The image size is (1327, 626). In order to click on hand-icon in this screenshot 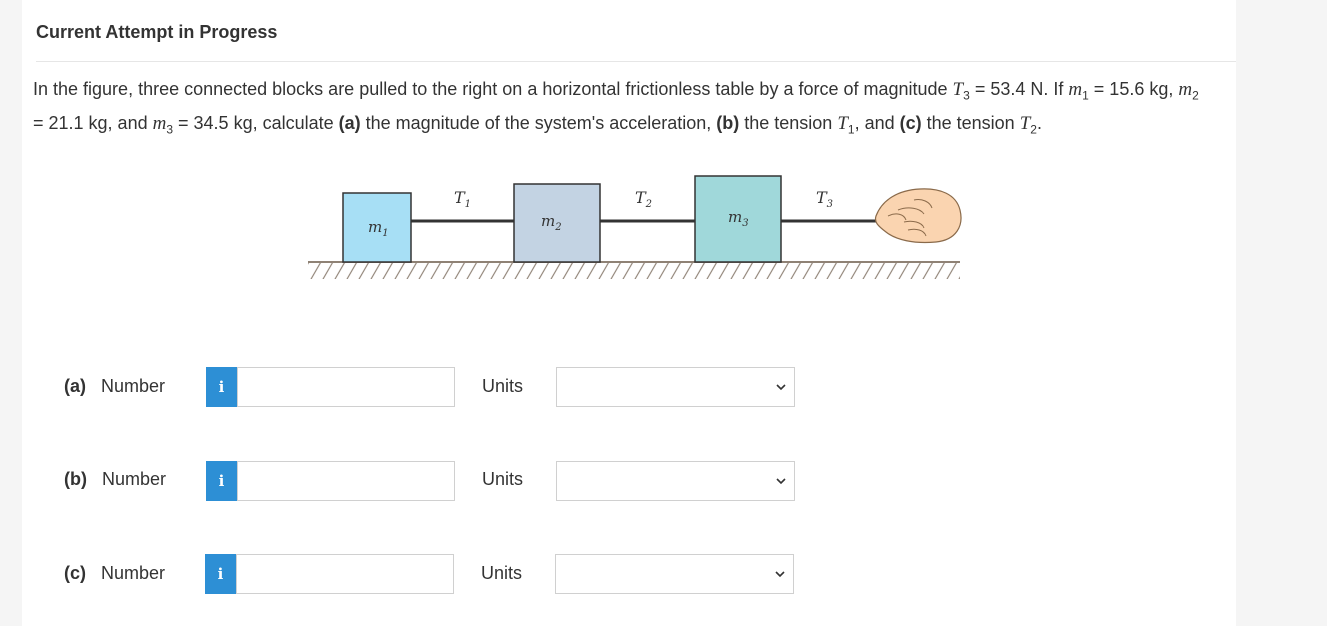, I will do `click(918, 216)`.